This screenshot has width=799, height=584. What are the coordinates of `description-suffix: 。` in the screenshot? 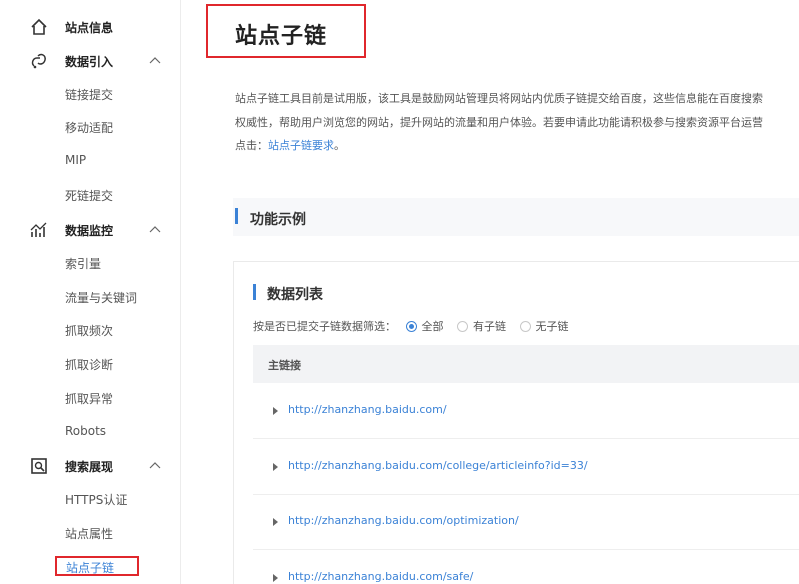 It's located at (339, 145).